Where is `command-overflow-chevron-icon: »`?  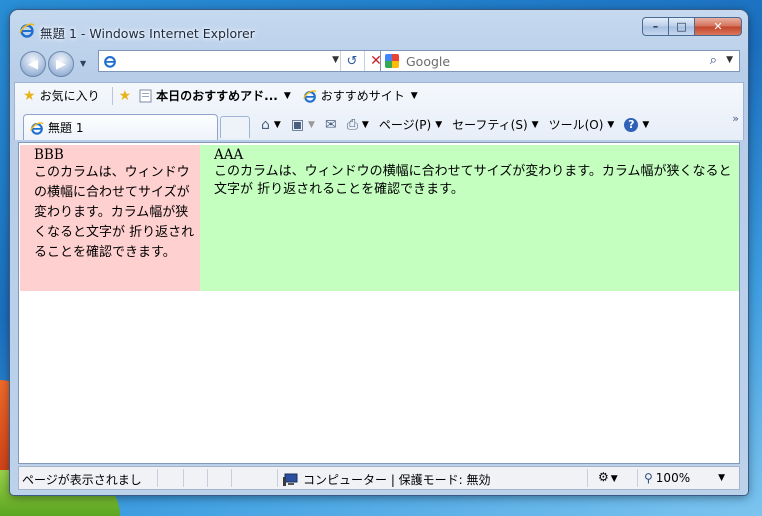 command-overflow-chevron-icon: » is located at coordinates (735, 118).